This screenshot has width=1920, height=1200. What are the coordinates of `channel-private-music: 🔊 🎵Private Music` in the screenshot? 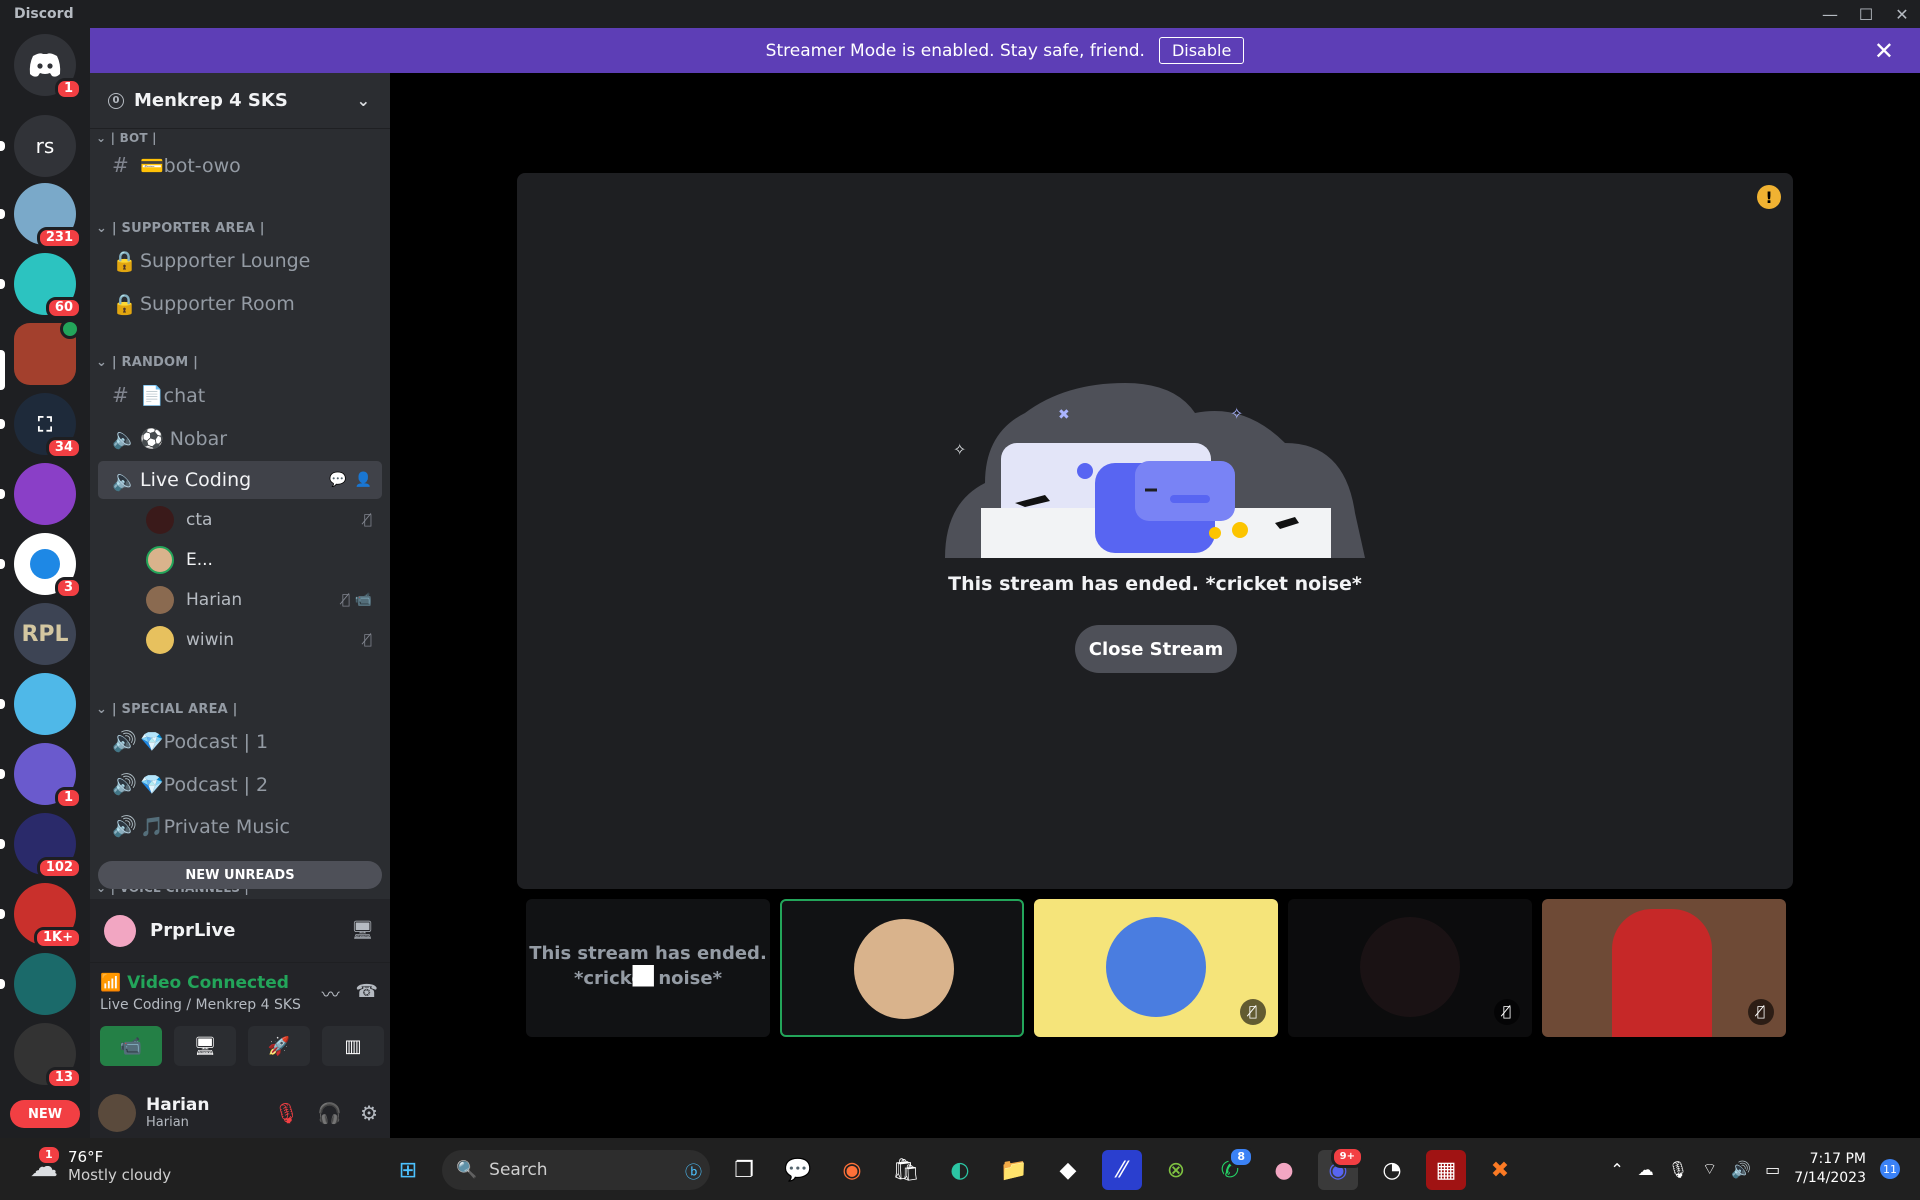 It's located at (240, 826).